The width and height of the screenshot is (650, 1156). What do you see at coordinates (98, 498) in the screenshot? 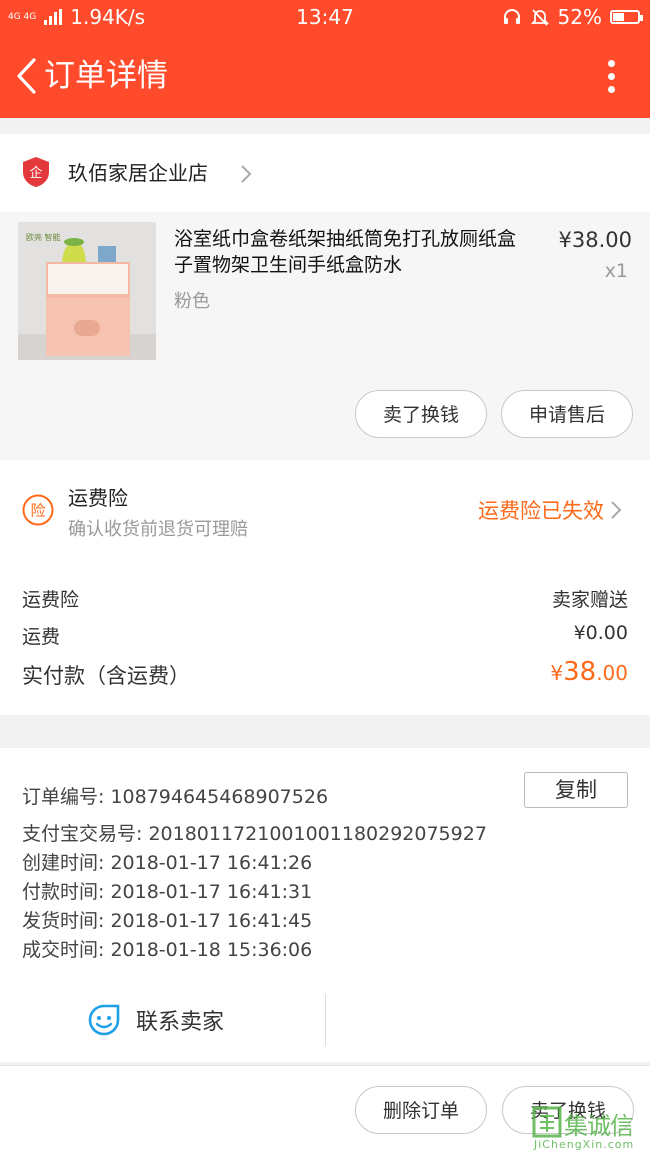
I see `insurance-title: 运费险` at bounding box center [98, 498].